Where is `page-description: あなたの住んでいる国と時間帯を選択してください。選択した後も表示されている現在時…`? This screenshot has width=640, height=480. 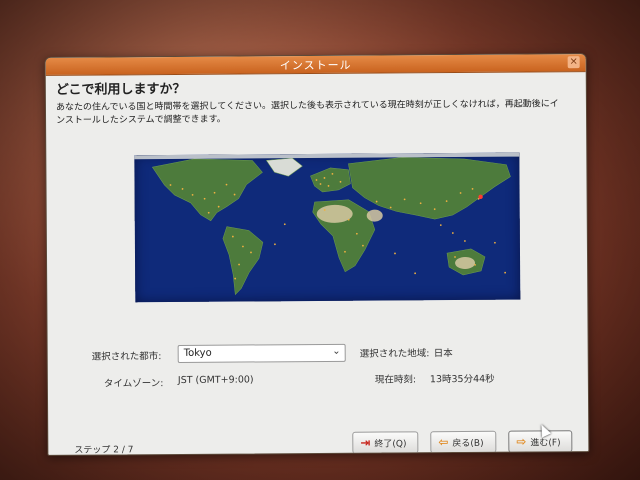
page-description: あなたの住んでいる国と時間帯を選択してください。選択した後も表示されている現在時… is located at coordinates (307, 112).